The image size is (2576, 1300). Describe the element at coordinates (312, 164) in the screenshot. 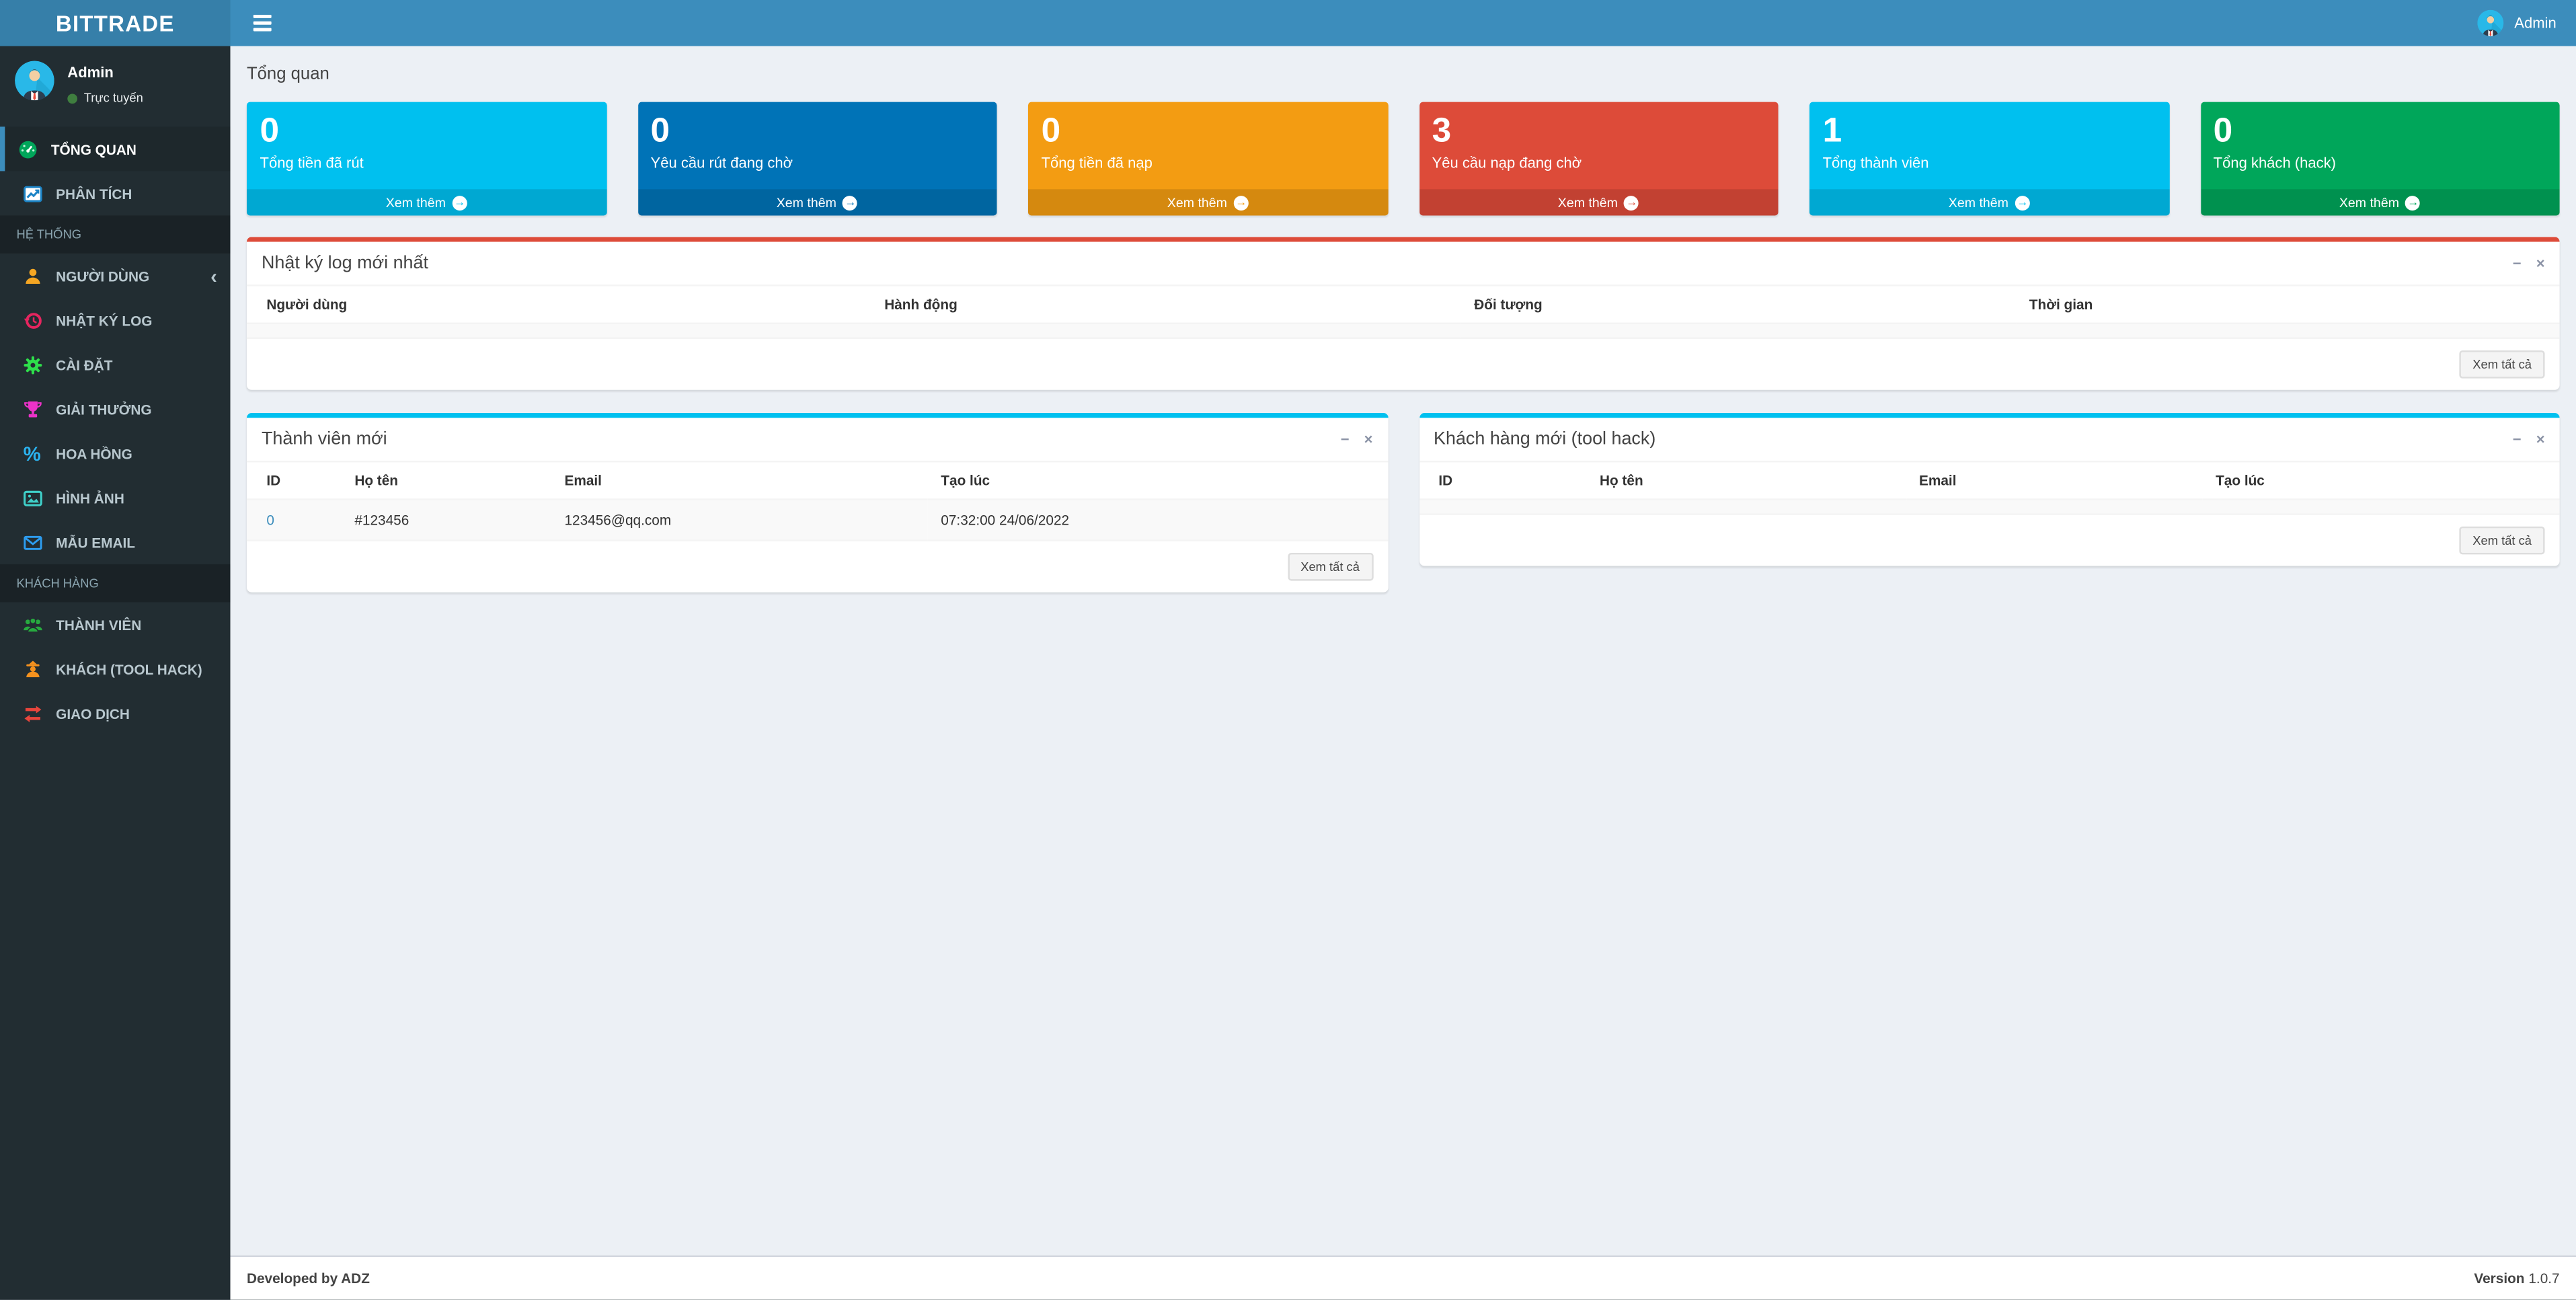

I see `info-box-label: Tổng tiền đã rút` at that location.